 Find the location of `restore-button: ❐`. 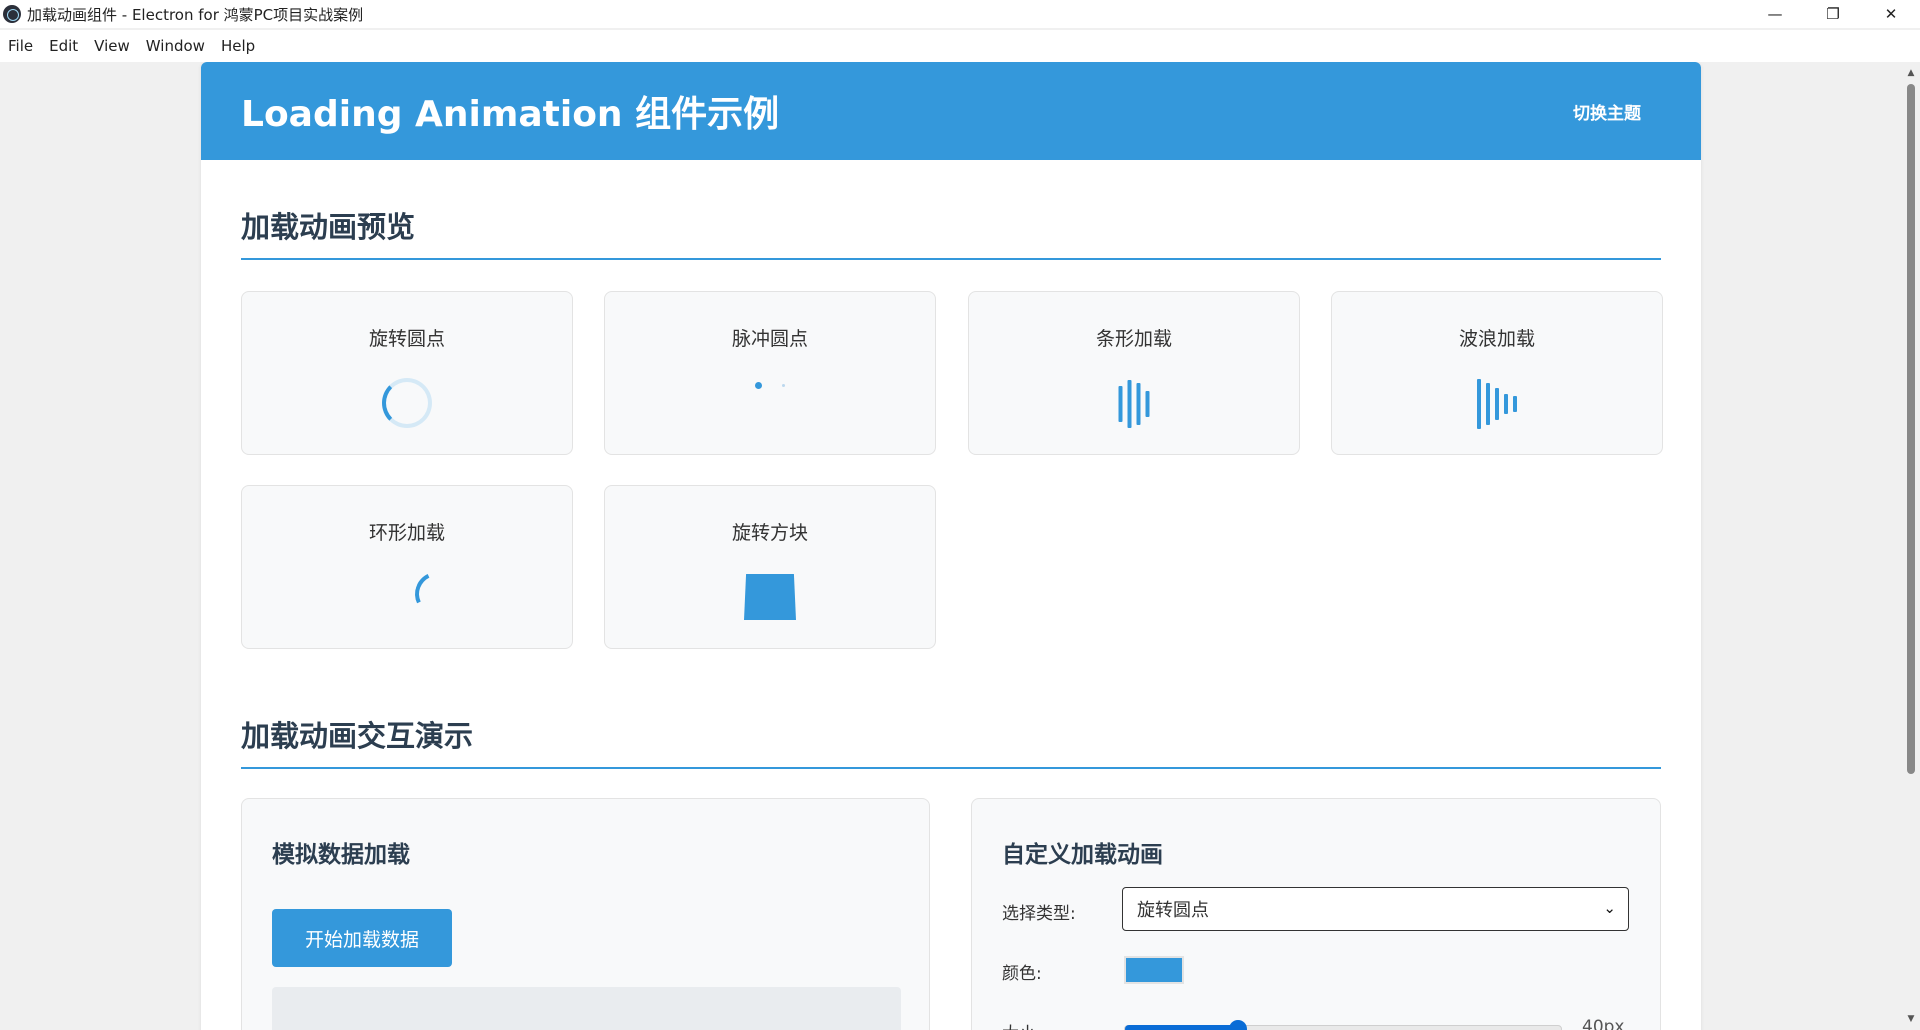

restore-button: ❐ is located at coordinates (1833, 14).